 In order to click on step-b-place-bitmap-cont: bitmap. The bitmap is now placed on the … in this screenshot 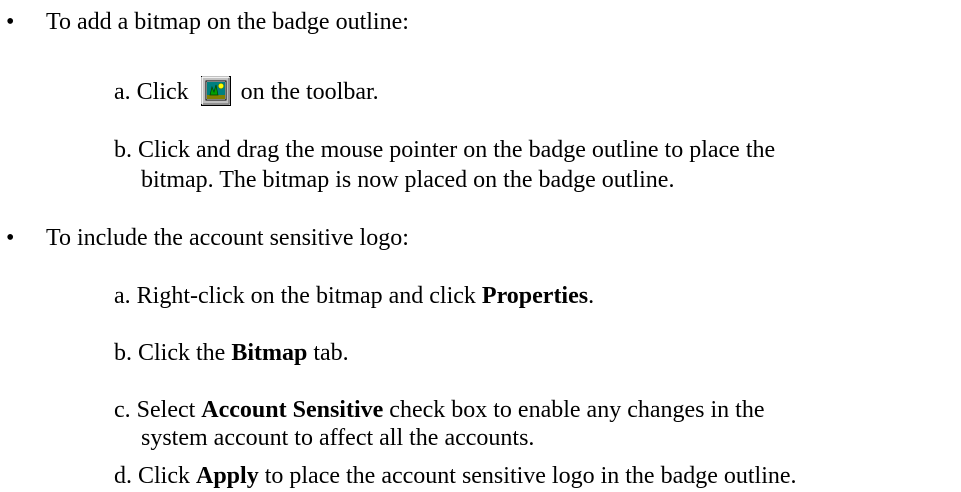, I will do `click(408, 180)`.